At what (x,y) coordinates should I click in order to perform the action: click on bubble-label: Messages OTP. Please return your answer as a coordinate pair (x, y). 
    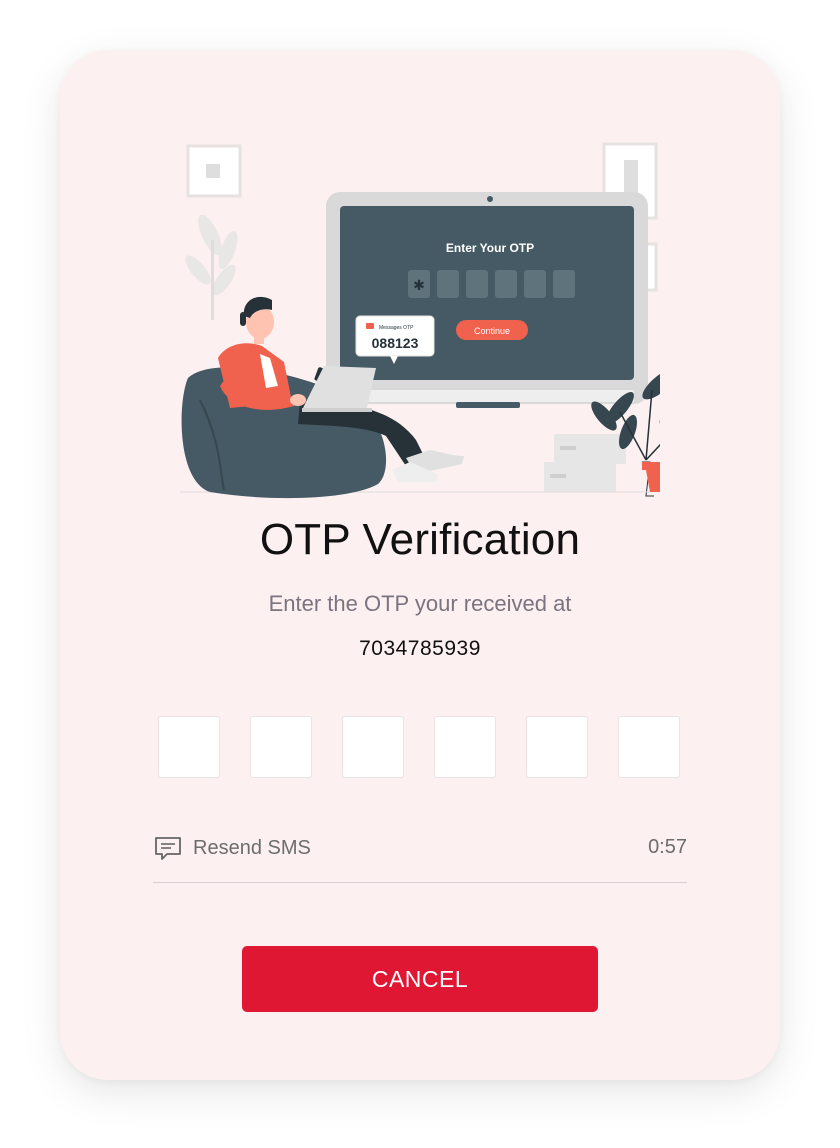
    Looking at the image, I should click on (396, 328).